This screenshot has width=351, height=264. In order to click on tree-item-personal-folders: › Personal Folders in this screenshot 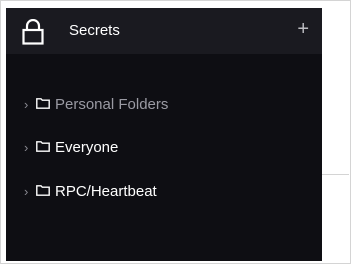, I will do `click(164, 105)`.